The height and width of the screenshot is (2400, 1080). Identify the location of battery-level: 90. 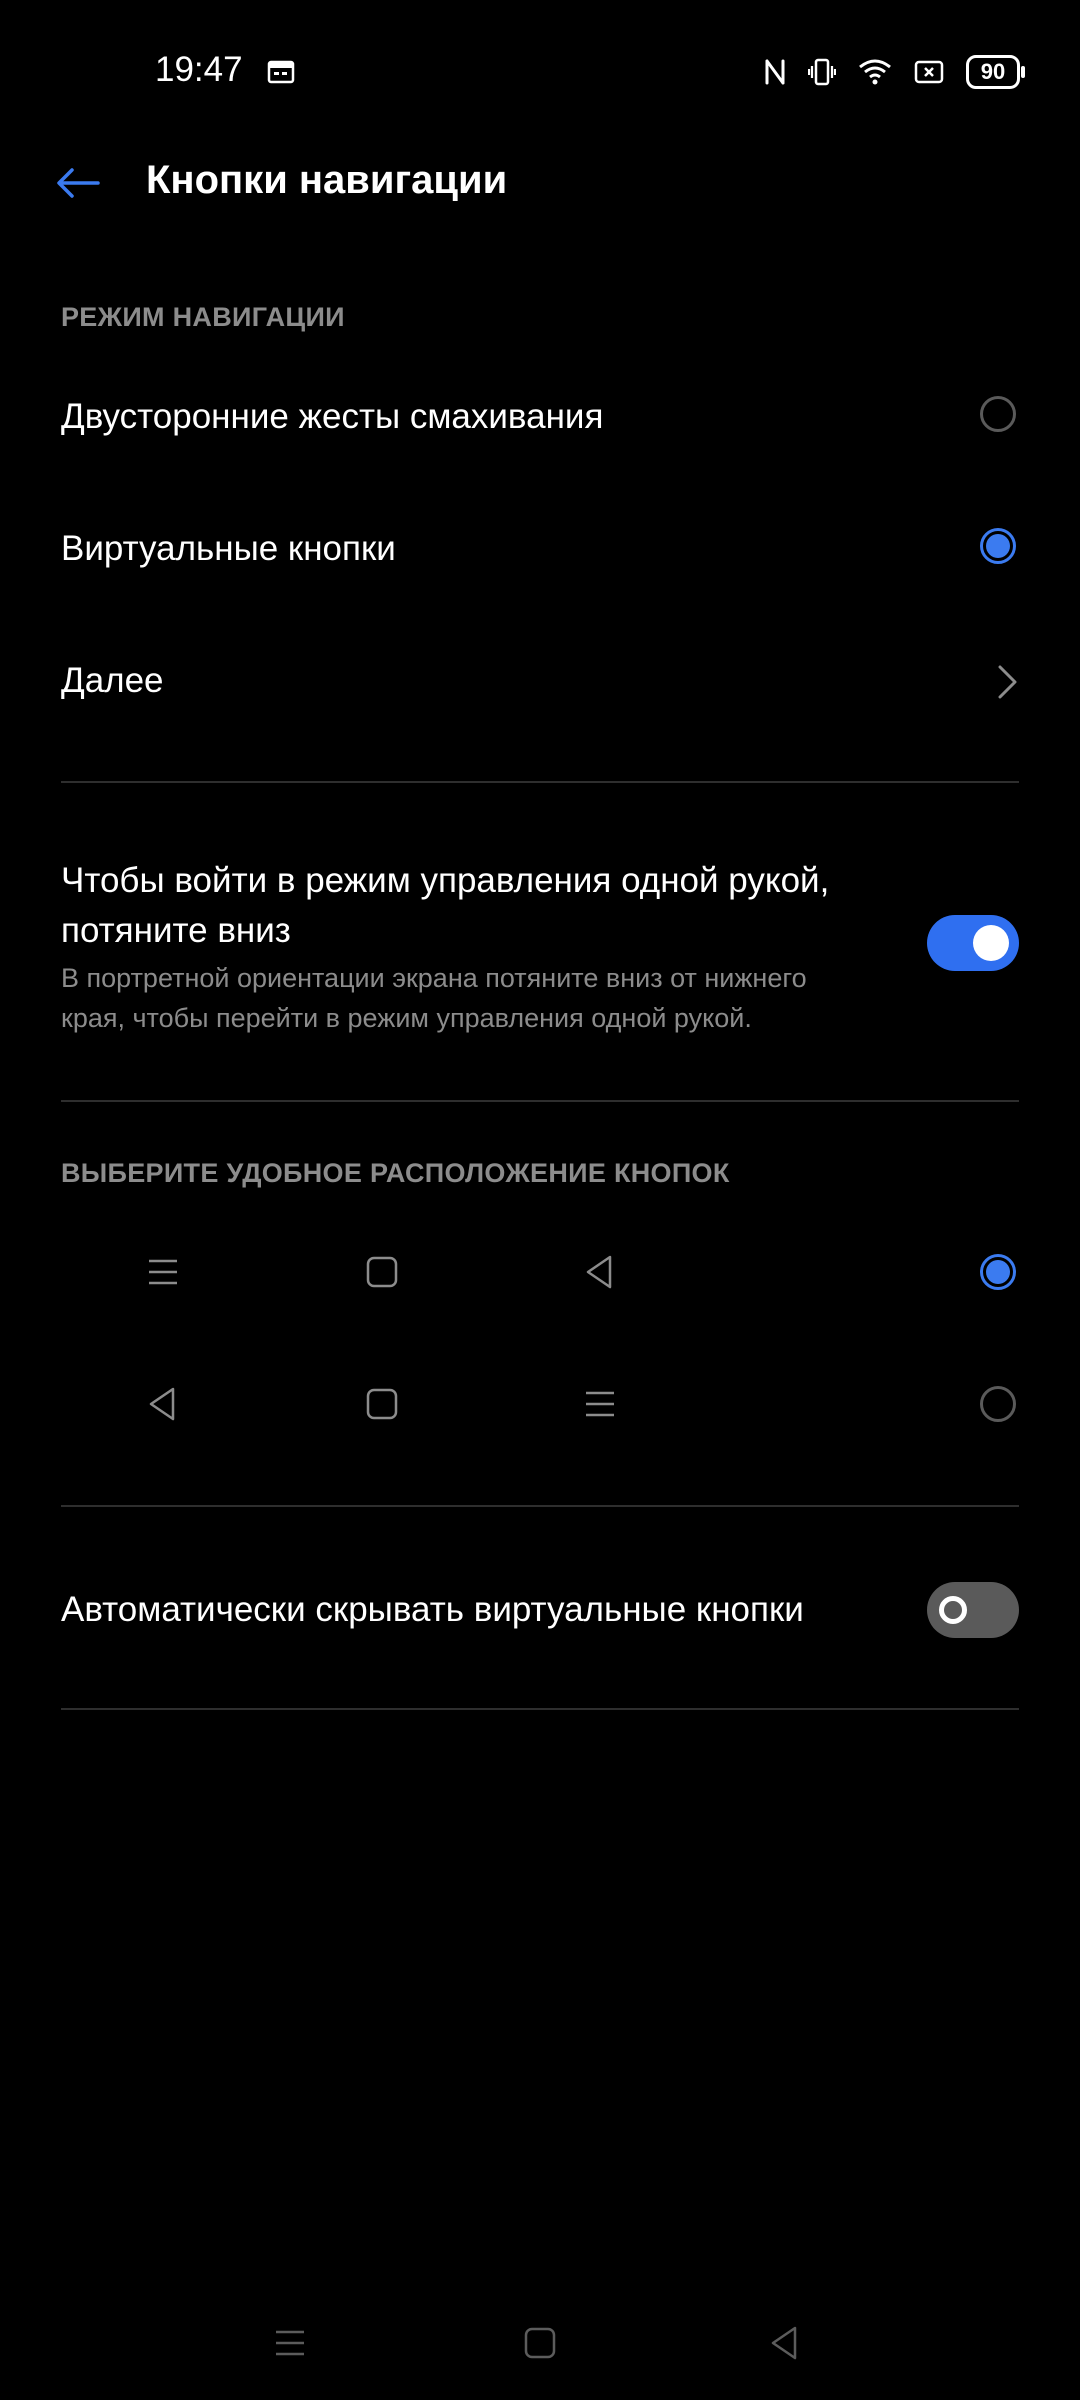
(993, 71).